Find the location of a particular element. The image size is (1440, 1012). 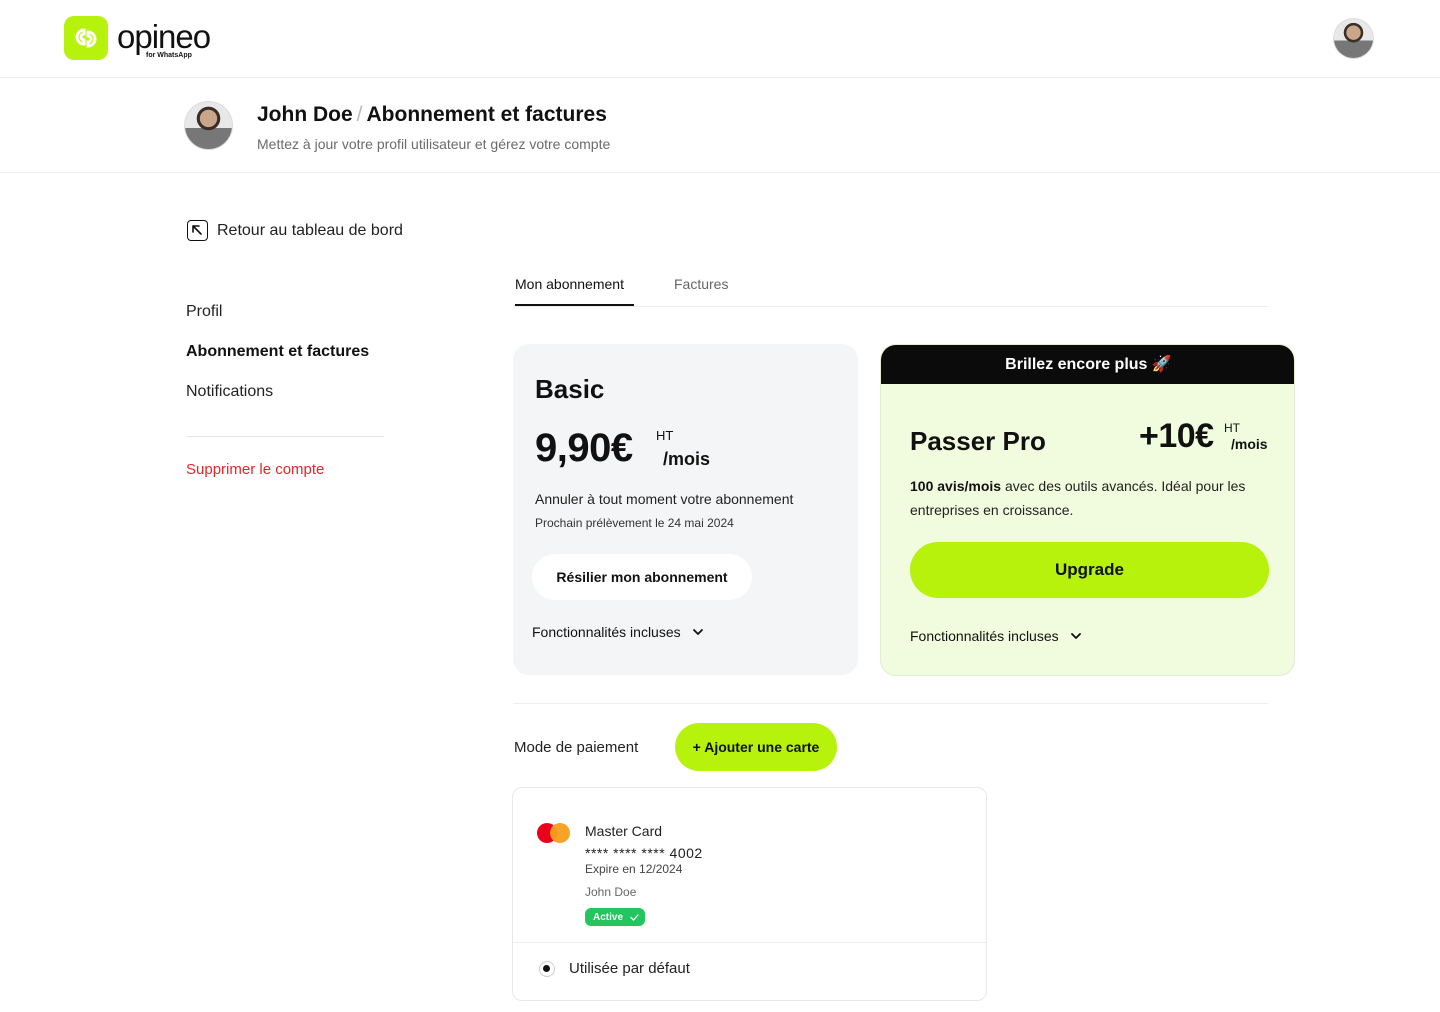

back-link-label: Retour au tableau de bord is located at coordinates (310, 230).